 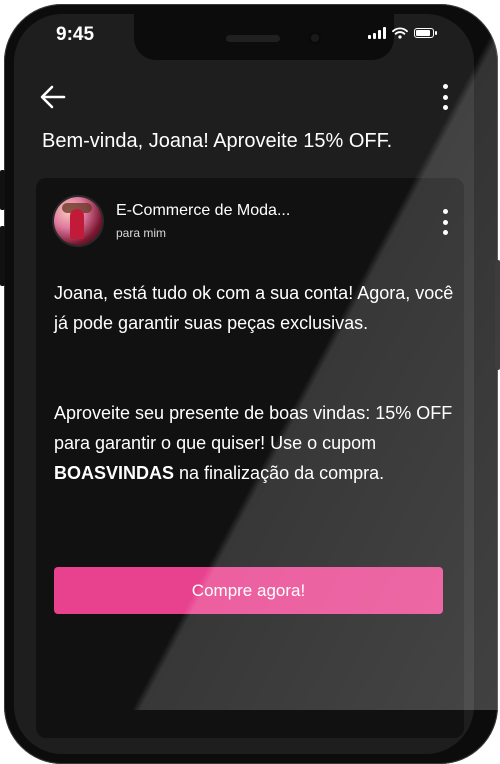 What do you see at coordinates (377, 33) in the screenshot?
I see `signal-icon` at bounding box center [377, 33].